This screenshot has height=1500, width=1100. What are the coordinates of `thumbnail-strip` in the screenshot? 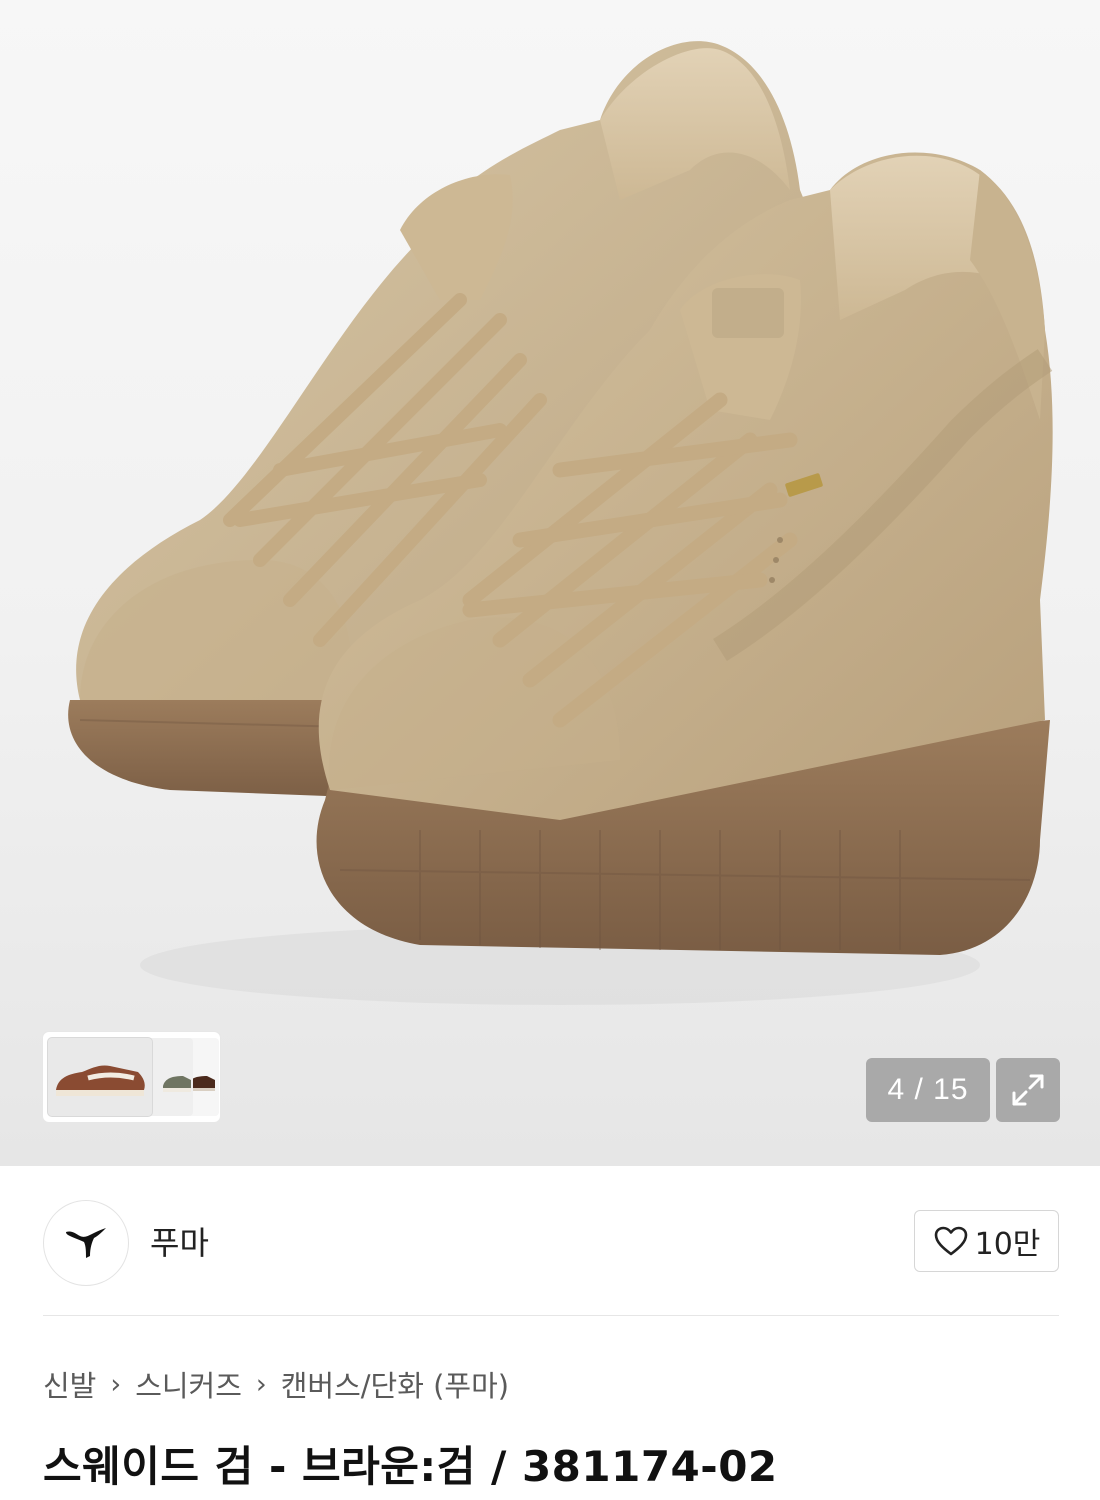 It's located at (131, 1077).